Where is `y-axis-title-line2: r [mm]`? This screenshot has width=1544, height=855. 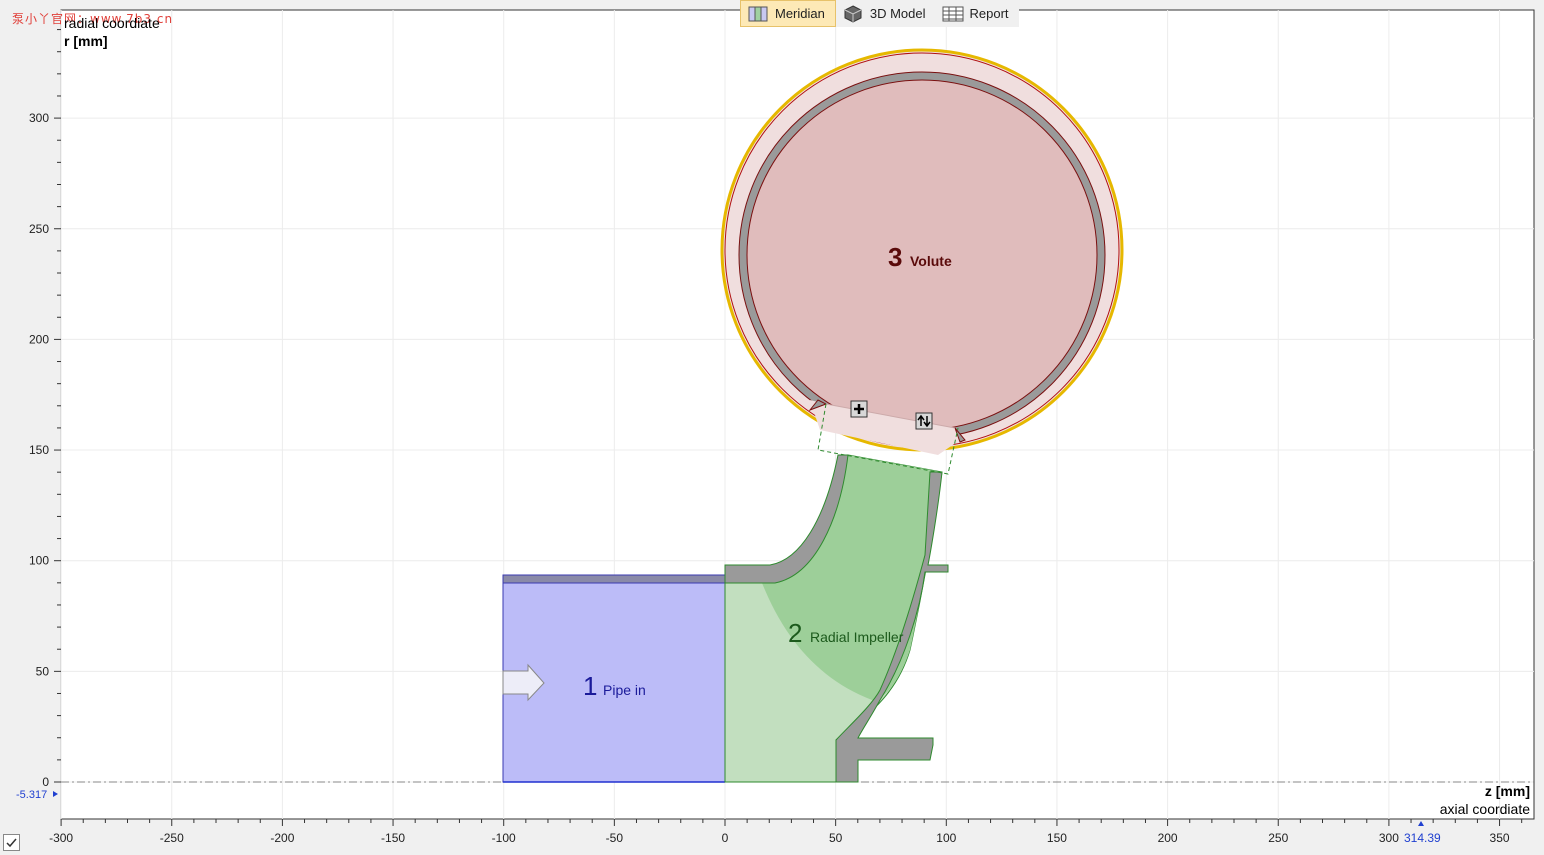 y-axis-title-line2: r [mm] is located at coordinates (86, 41).